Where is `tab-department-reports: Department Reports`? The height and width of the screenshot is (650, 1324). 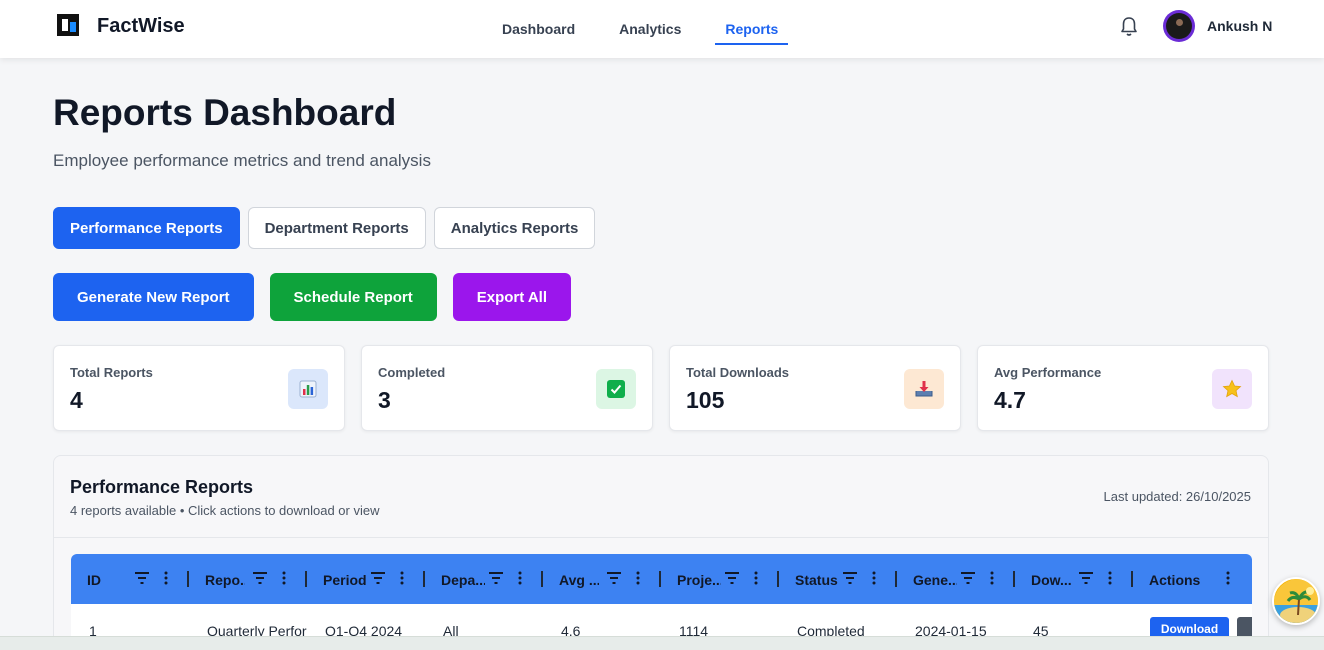 tab-department-reports: Department Reports is located at coordinates (336, 228).